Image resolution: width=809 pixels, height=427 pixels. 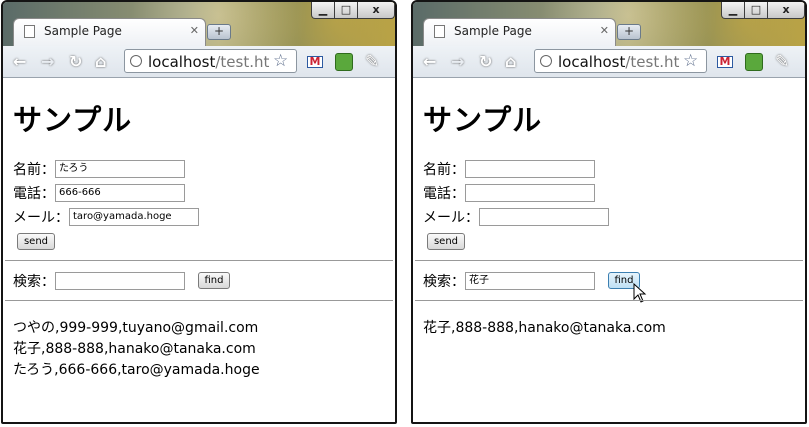 I want to click on mail-input, so click(x=544, y=217).